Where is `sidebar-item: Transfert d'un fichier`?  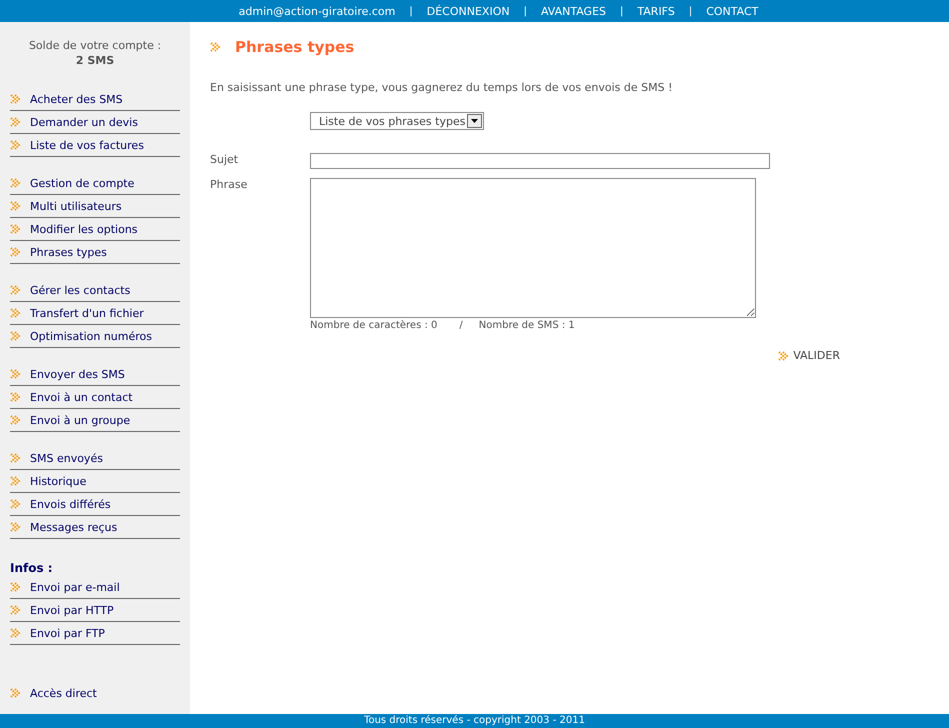 sidebar-item: Transfert d'un fichier is located at coordinates (95, 313).